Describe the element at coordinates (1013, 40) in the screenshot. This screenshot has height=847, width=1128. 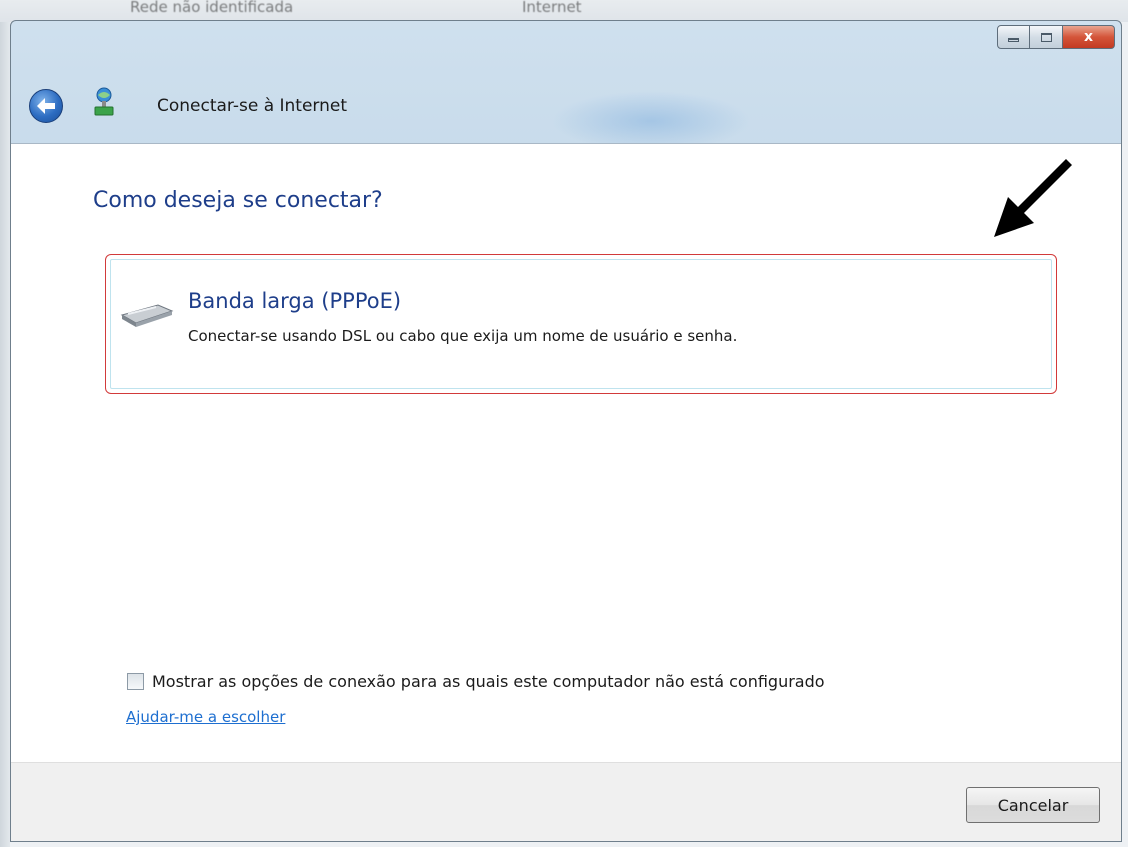
I see `minimize-icon` at that location.